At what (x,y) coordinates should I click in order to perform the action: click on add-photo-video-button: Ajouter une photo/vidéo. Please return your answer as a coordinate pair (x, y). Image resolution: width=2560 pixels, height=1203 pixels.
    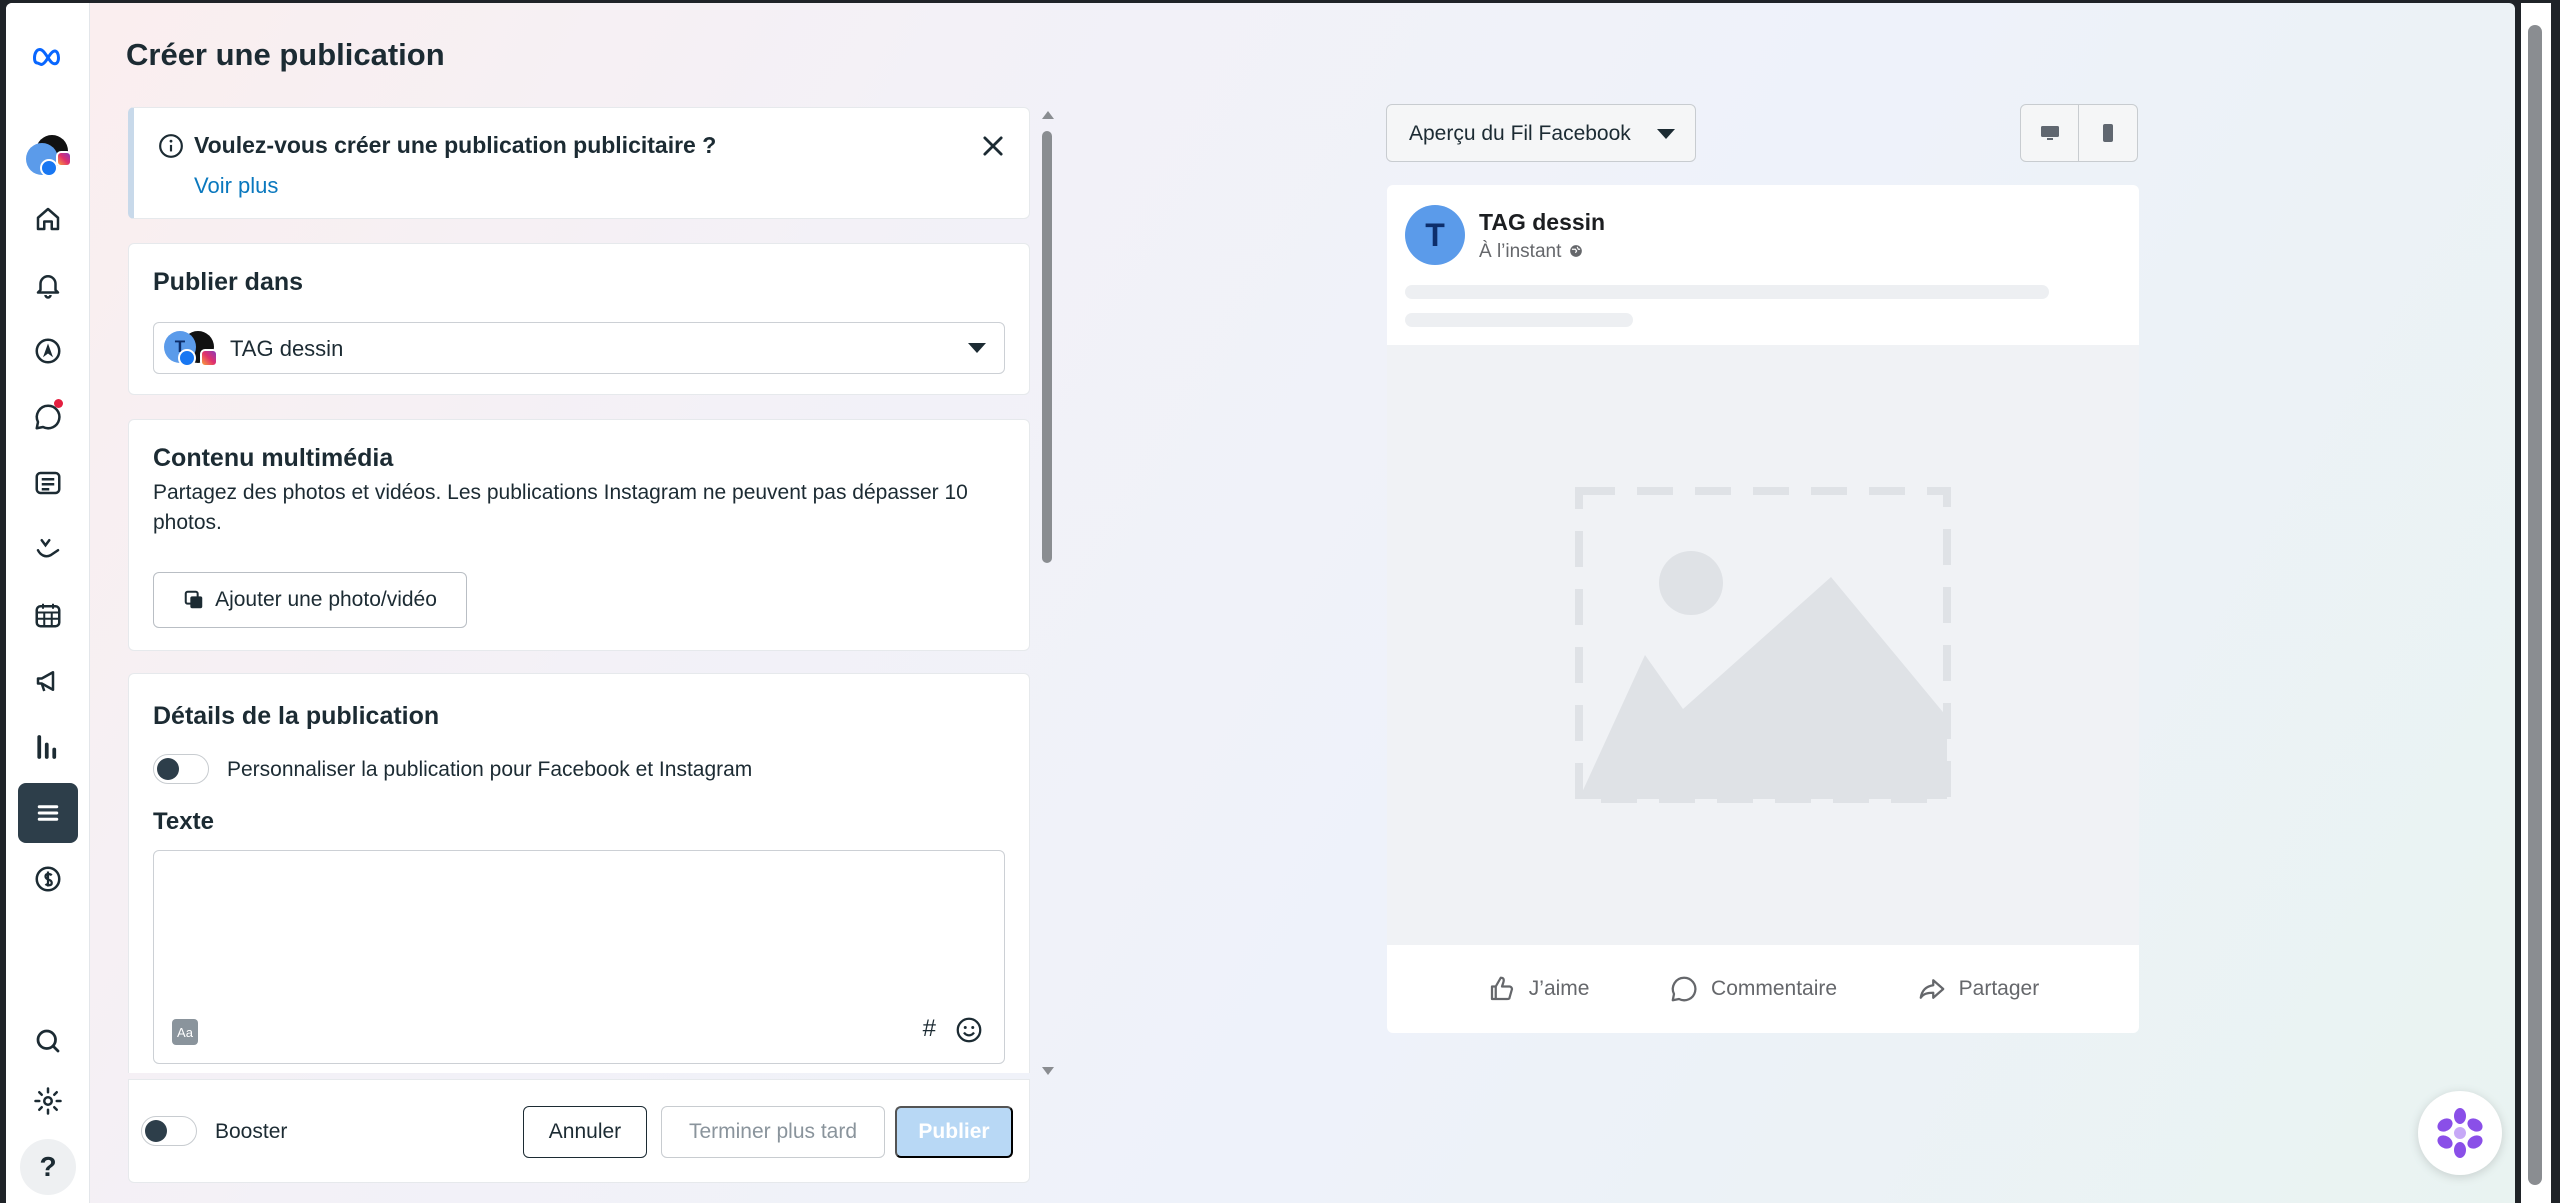
    Looking at the image, I should click on (310, 600).